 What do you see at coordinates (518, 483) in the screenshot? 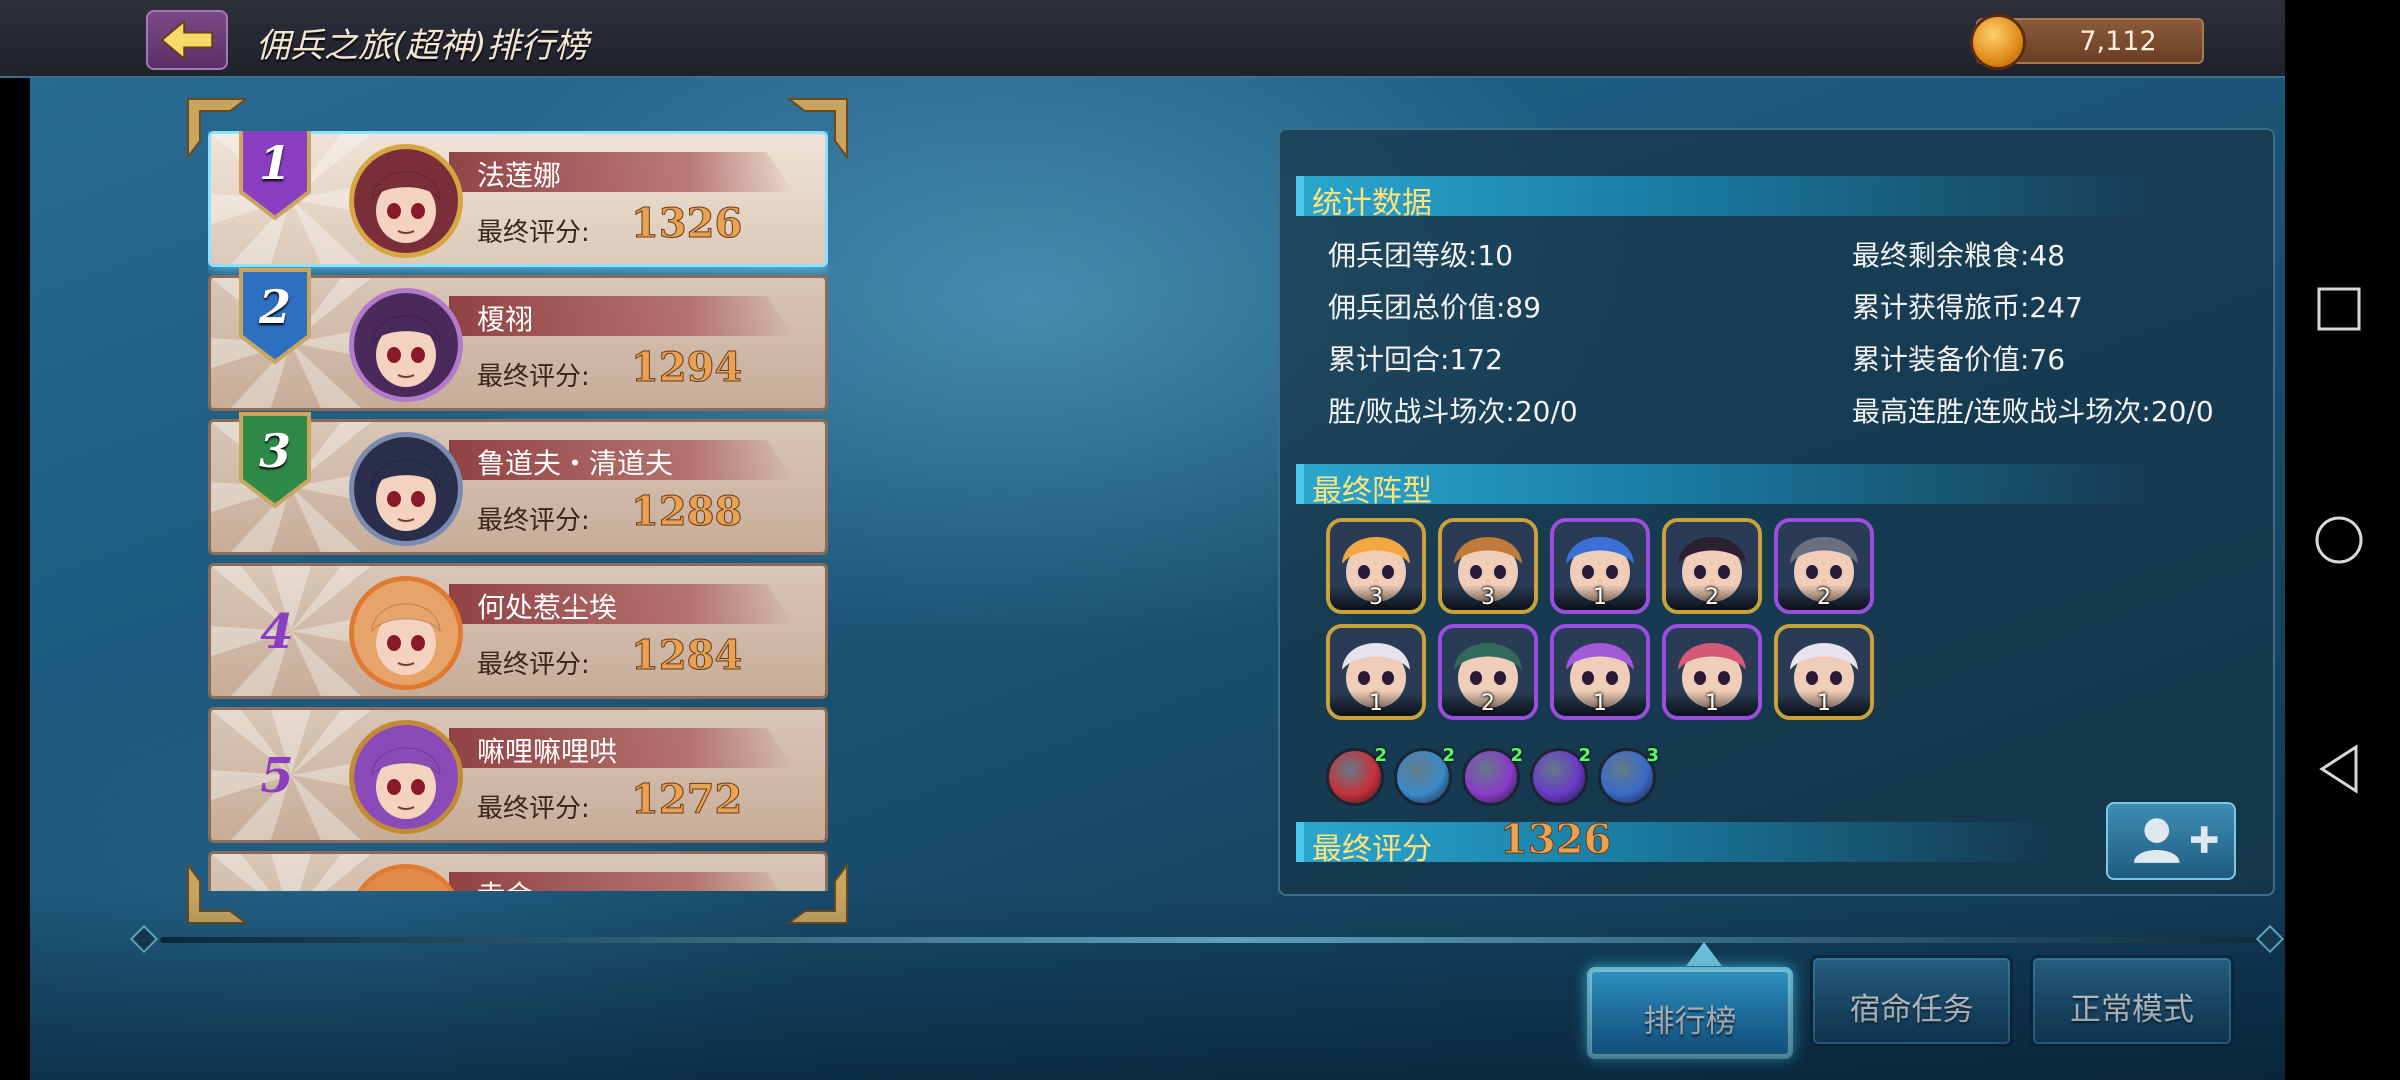
I see `leaderboard-row: 3 鲁道夫・清道夫 最终评分: 1288` at bounding box center [518, 483].